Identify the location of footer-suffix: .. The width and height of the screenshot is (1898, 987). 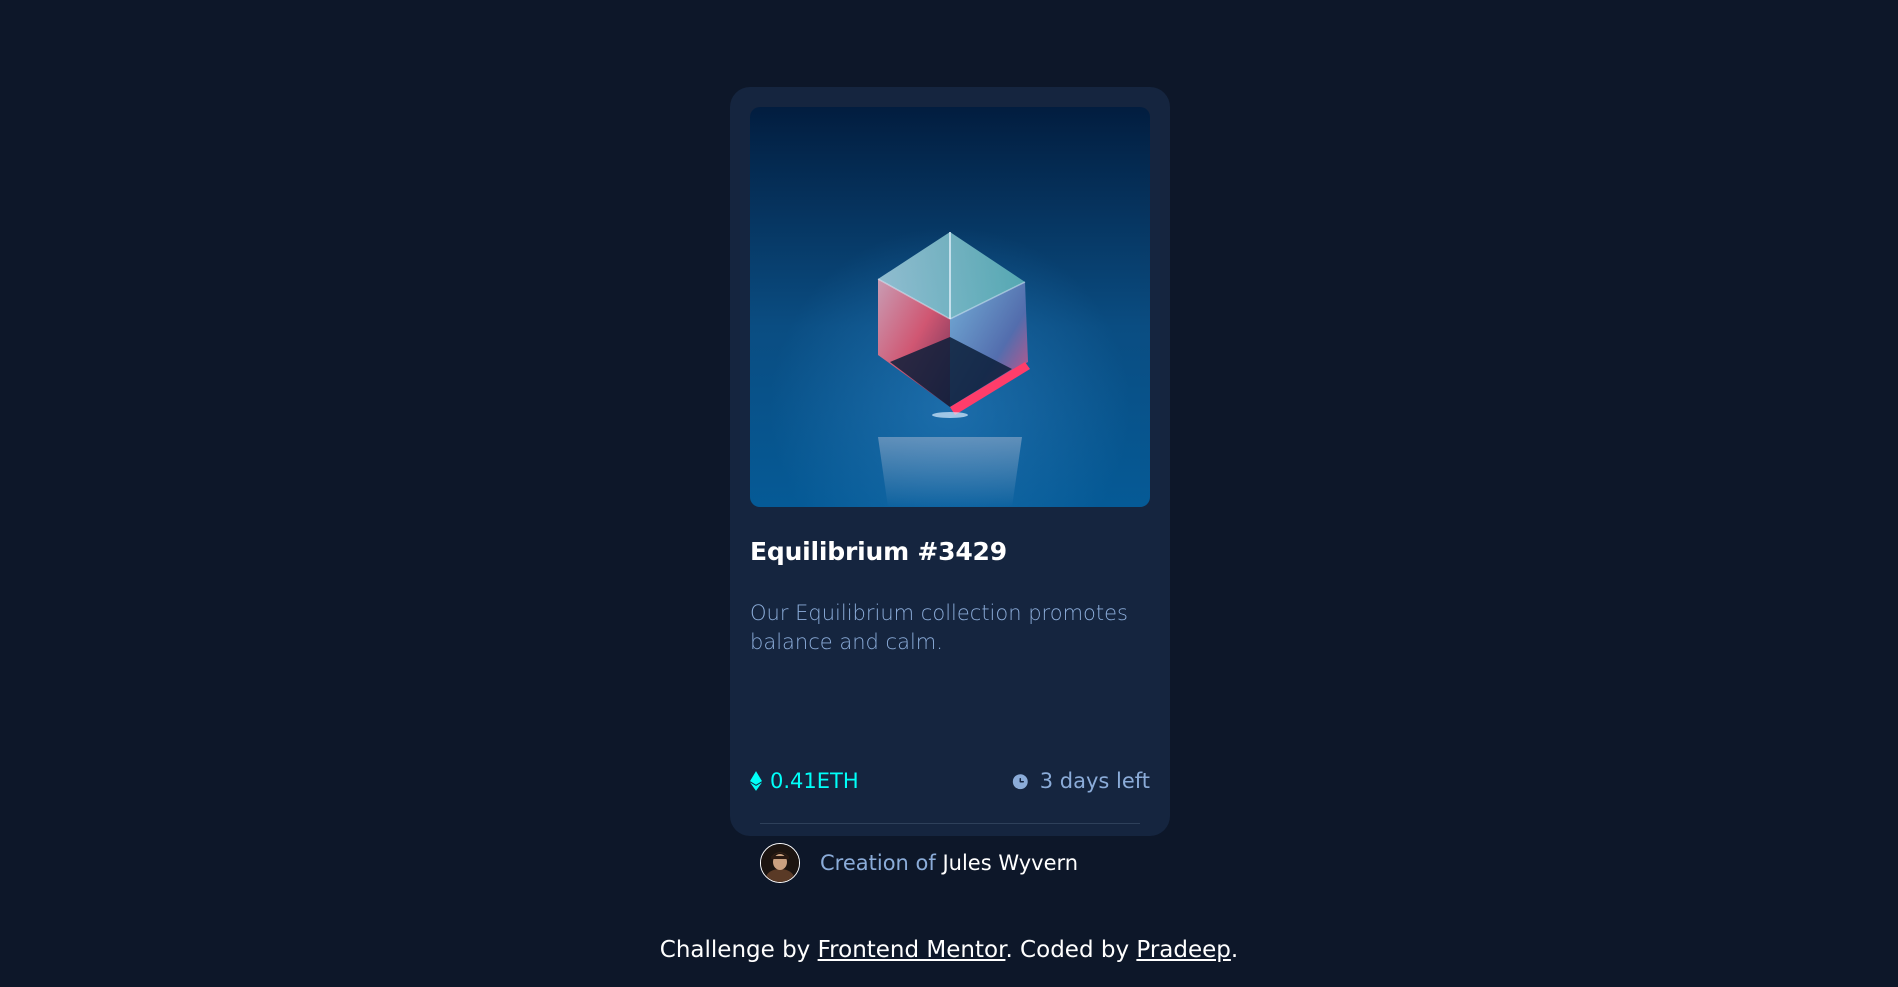
(1234, 950).